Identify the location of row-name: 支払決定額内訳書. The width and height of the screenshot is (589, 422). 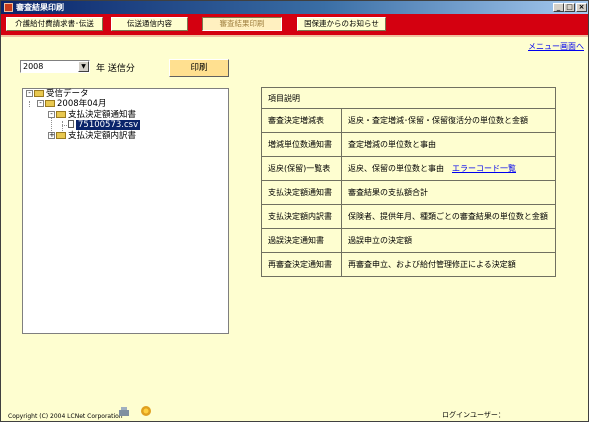
(301, 216).